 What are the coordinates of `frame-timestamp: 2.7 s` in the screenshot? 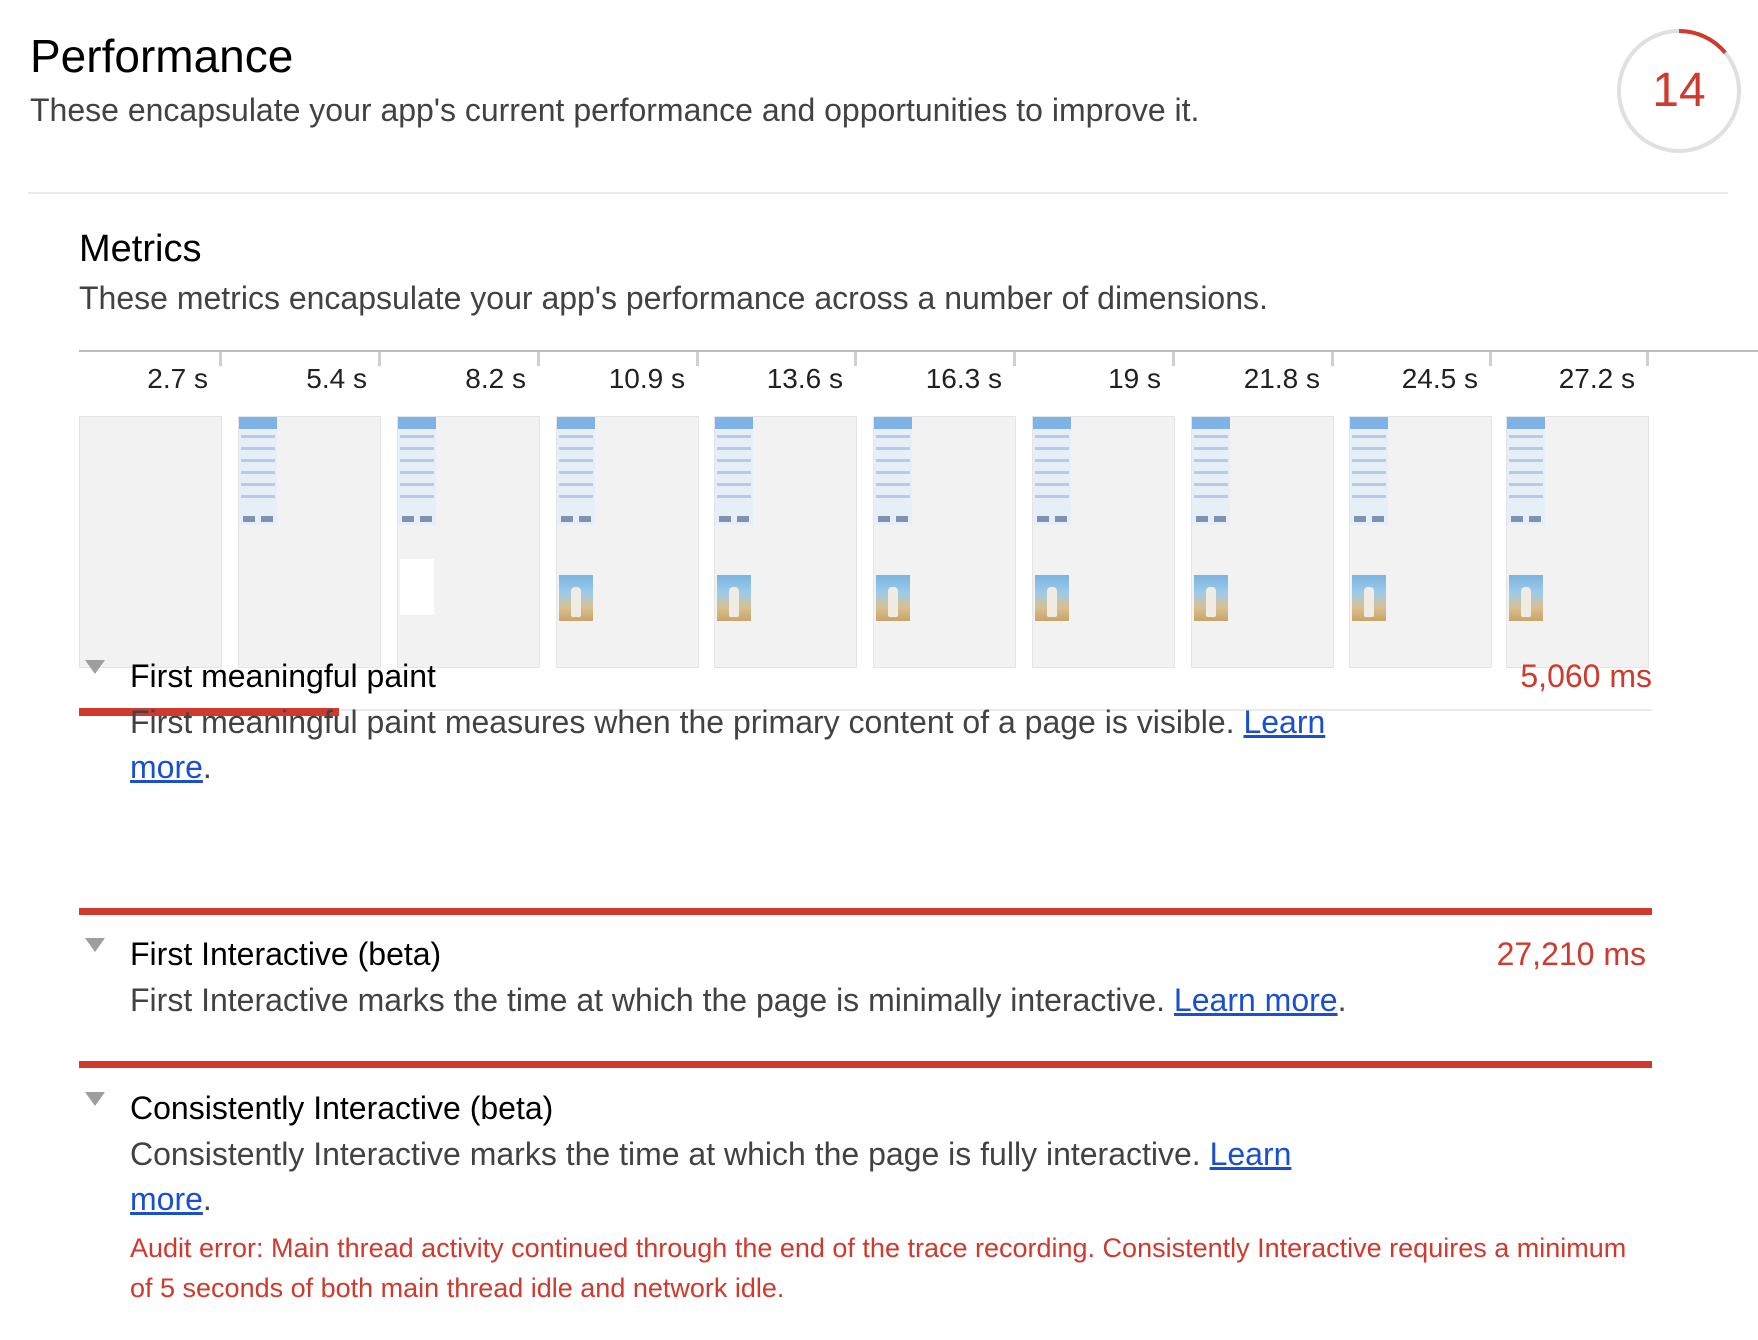 It's located at (177, 378).